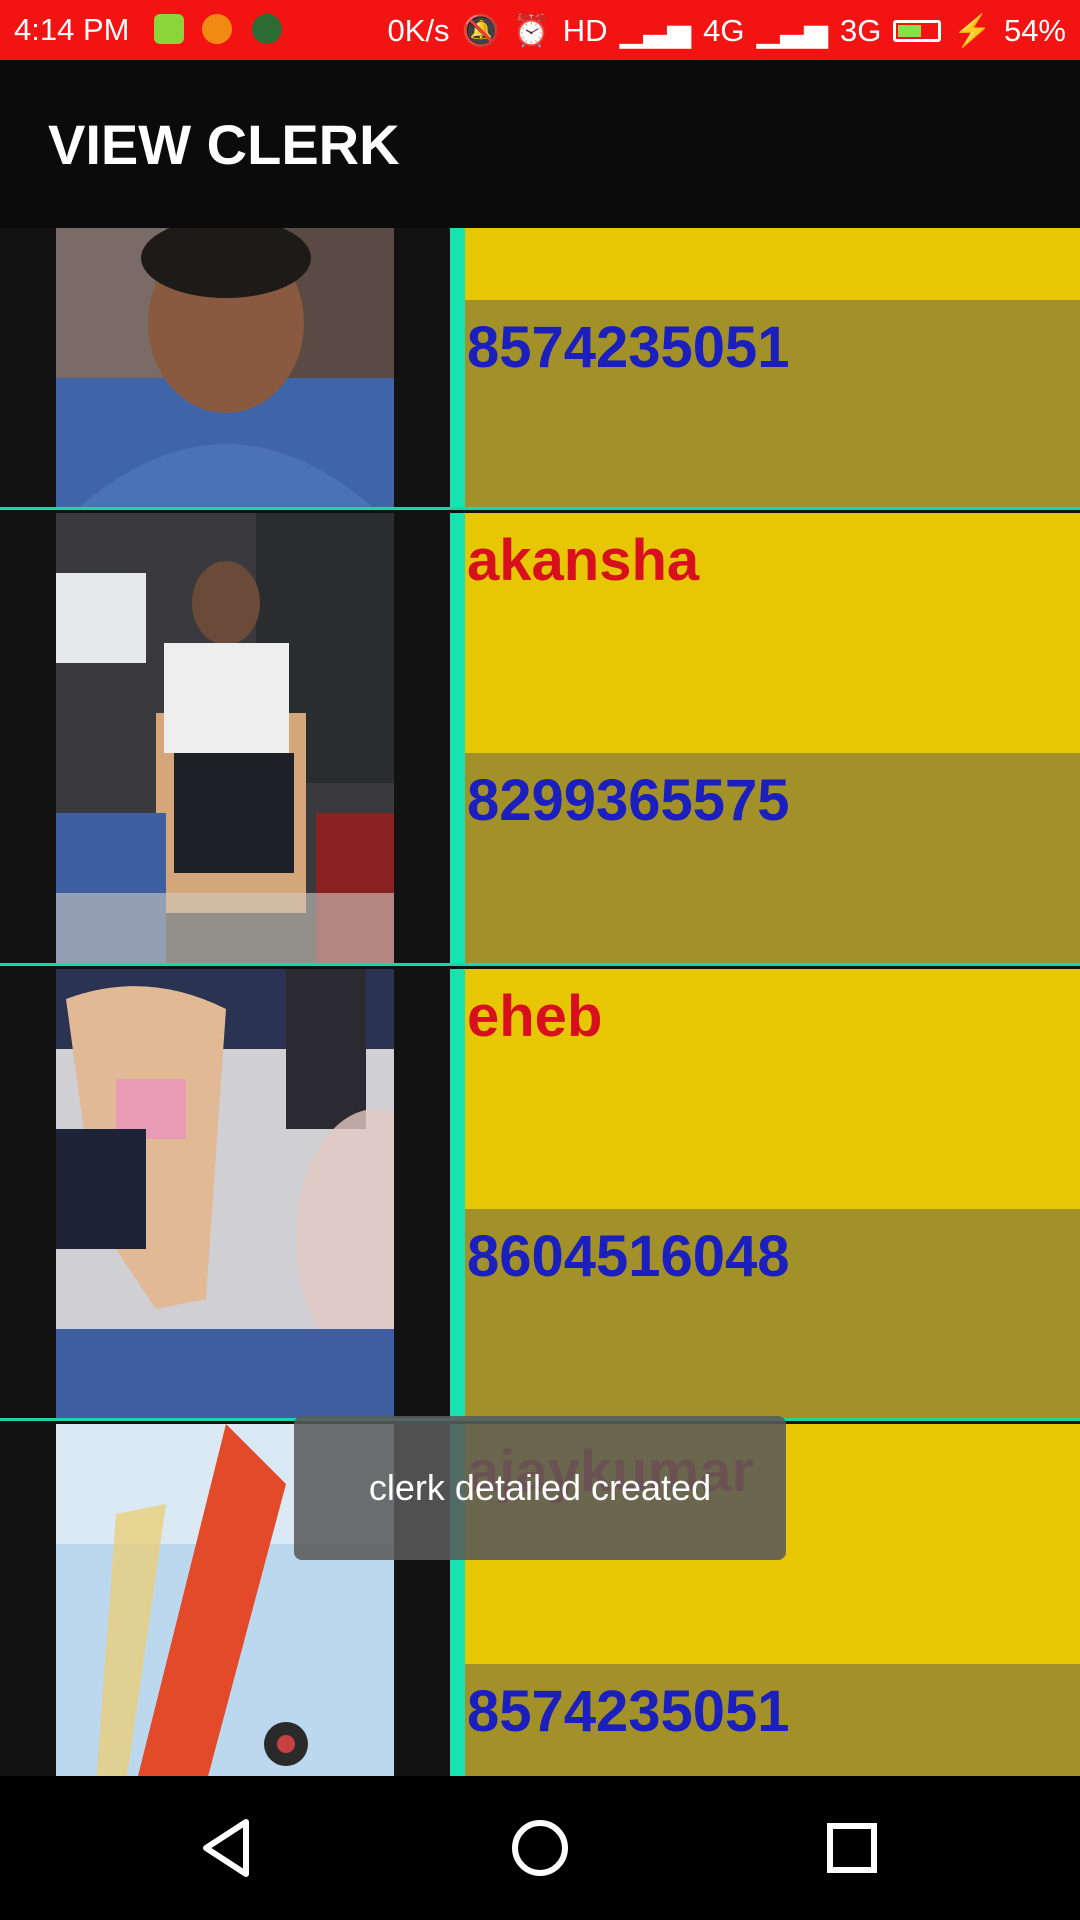 This screenshot has width=1080, height=1920. I want to click on signal-icon-2: ▁▃▅, so click(792, 30).